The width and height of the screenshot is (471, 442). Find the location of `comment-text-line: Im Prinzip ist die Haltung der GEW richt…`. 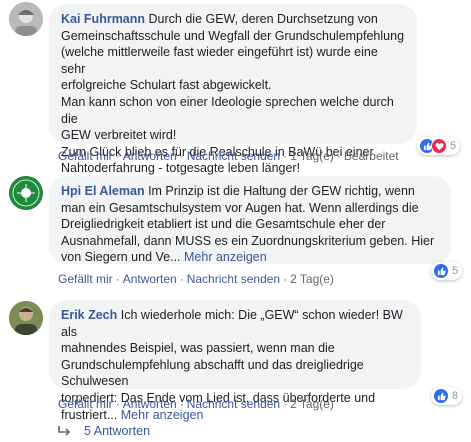

comment-text-line: Im Prinzip ist die Haltung der GEW richt… is located at coordinates (281, 191).